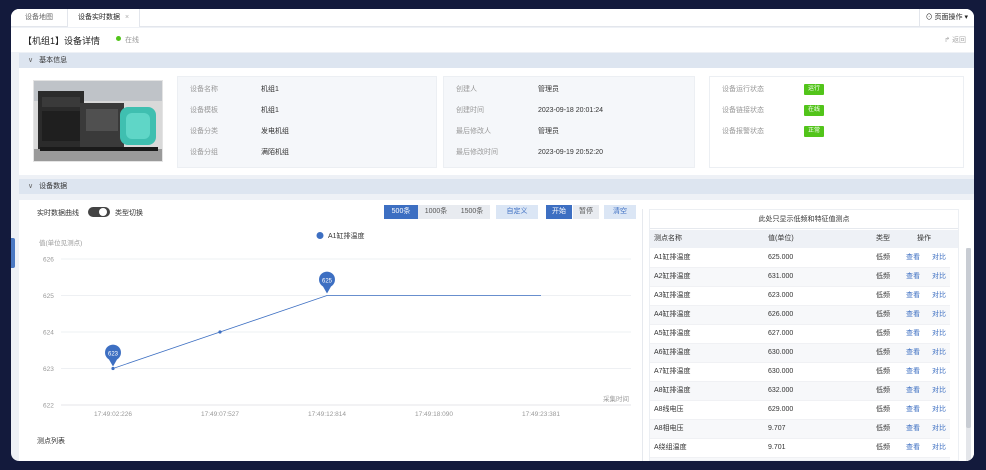 This screenshot has height=470, width=986. Describe the element at coordinates (496, 186) in the screenshot. I see `device-data-header: ∨ 设备数据` at that location.